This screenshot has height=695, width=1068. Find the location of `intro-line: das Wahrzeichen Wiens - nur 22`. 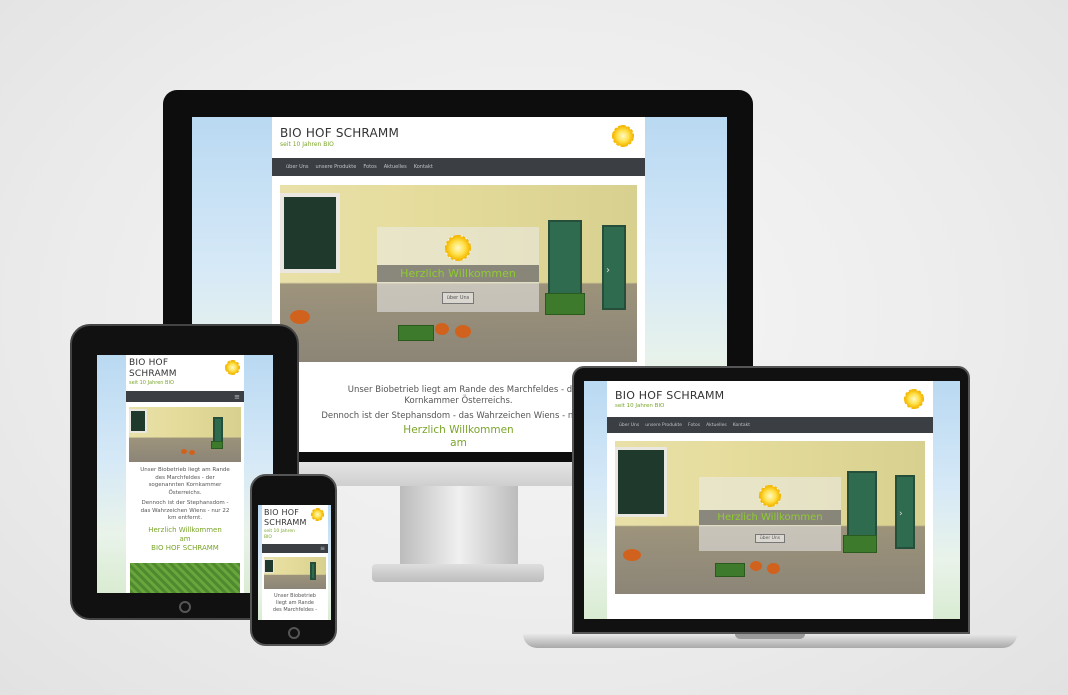

intro-line: das Wahrzeichen Wiens - nur 22 is located at coordinates (185, 510).